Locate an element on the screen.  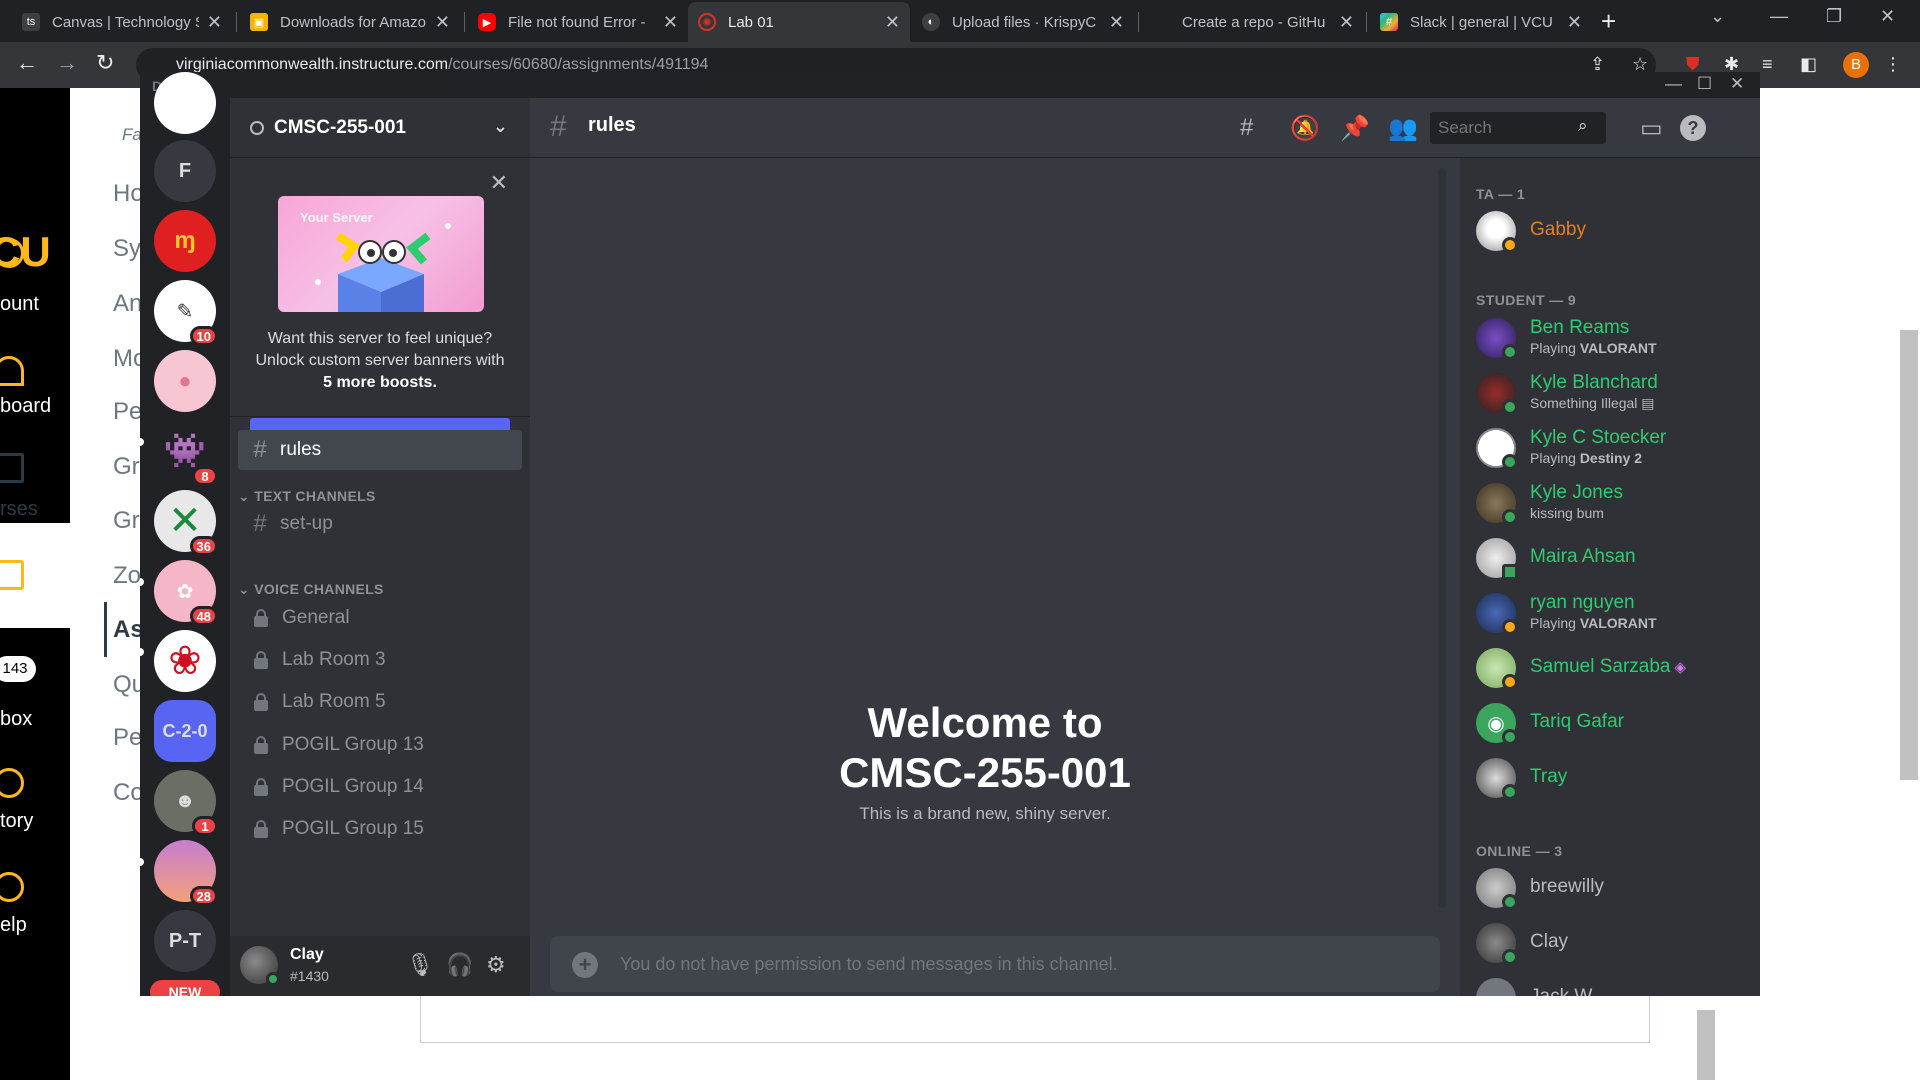
server-icon-alien: 👾 8 is located at coordinates (186, 453).